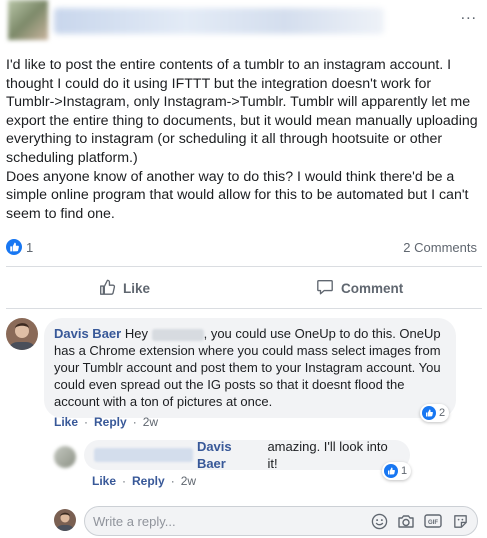  Describe the element at coordinates (30, 247) in the screenshot. I see `like-count: 1` at that location.